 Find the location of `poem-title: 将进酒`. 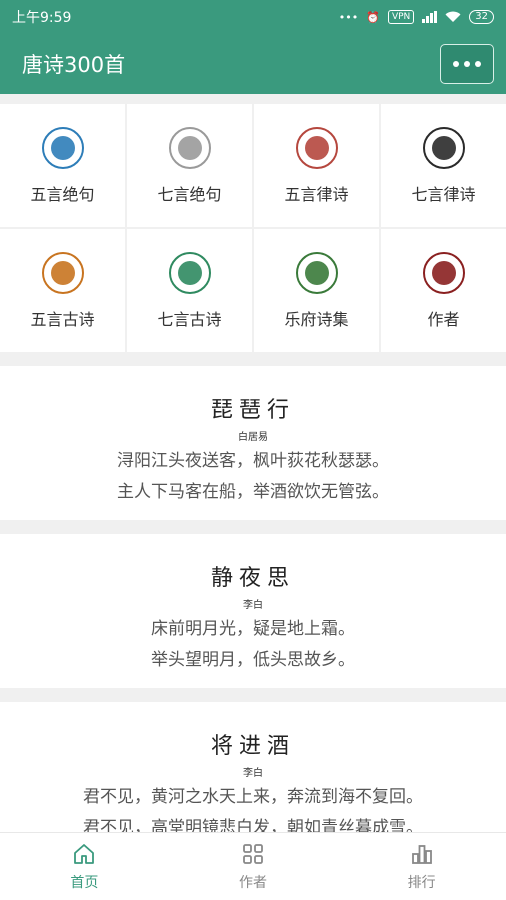

poem-title: 将进酒 is located at coordinates (252, 746).